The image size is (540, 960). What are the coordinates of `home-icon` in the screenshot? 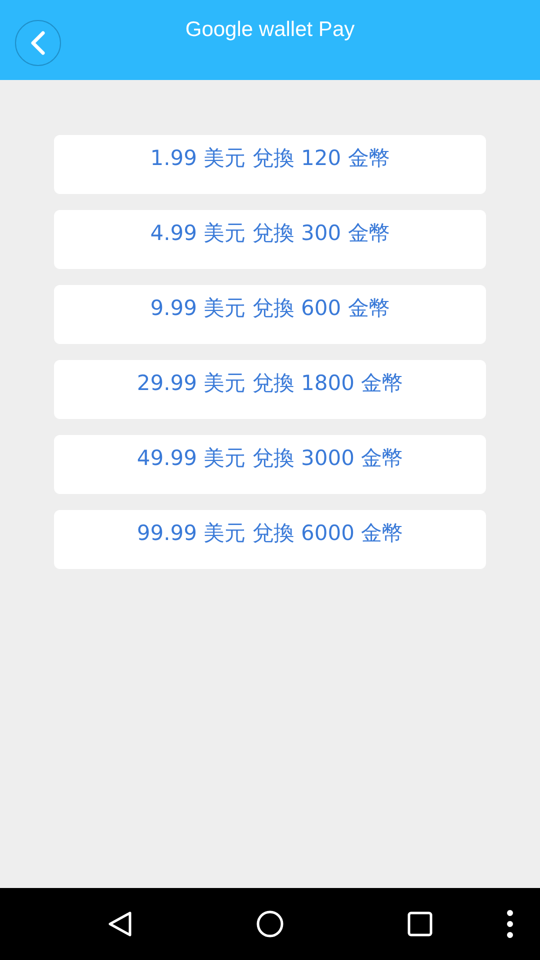 It's located at (270, 924).